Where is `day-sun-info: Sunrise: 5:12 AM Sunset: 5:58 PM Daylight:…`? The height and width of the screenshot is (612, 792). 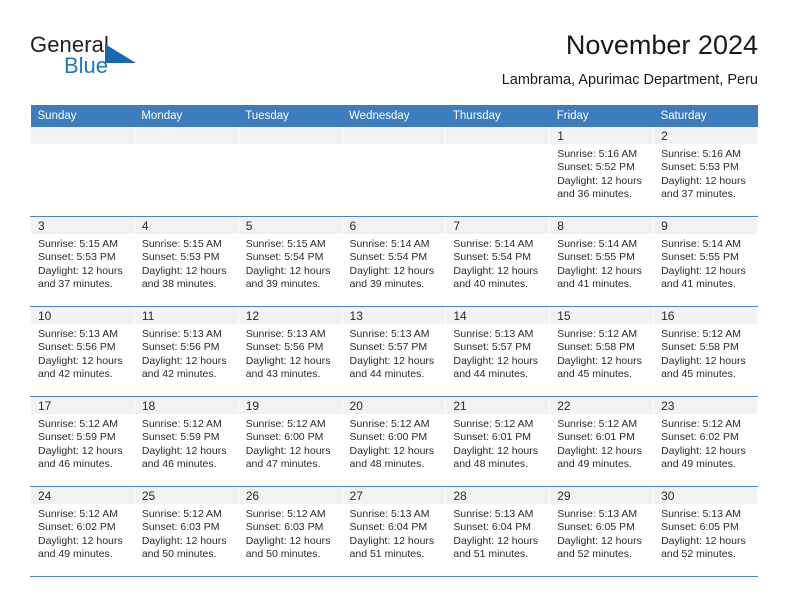
day-sun-info: Sunrise: 5:12 AM Sunset: 5:58 PM Daylight:… is located at coordinates (601, 353).